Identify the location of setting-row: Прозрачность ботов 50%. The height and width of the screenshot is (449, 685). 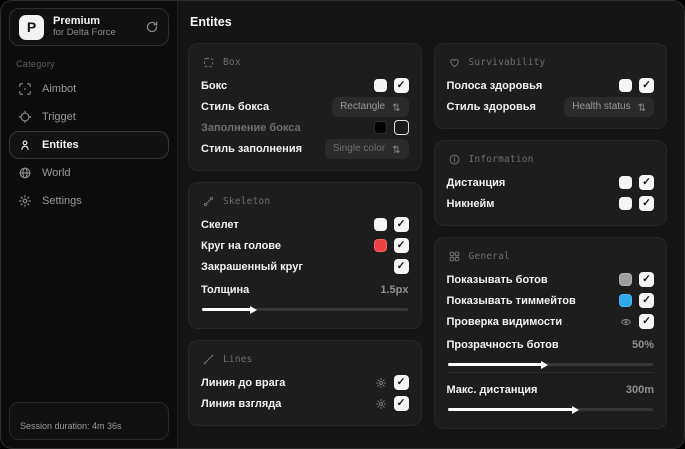
(550, 344).